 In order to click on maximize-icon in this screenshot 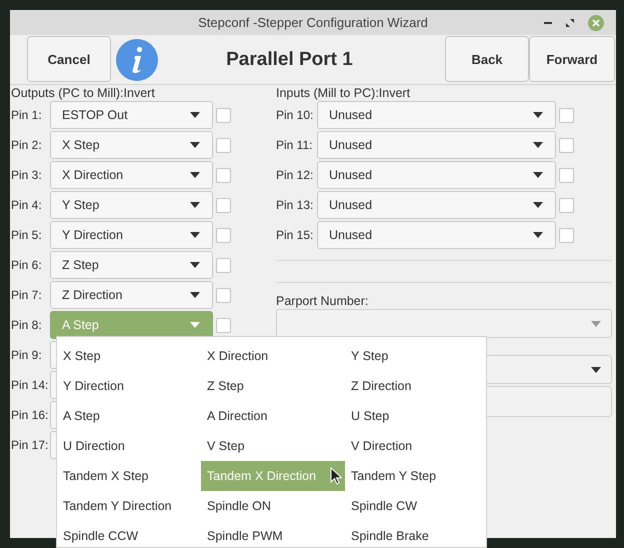, I will do `click(570, 22)`.